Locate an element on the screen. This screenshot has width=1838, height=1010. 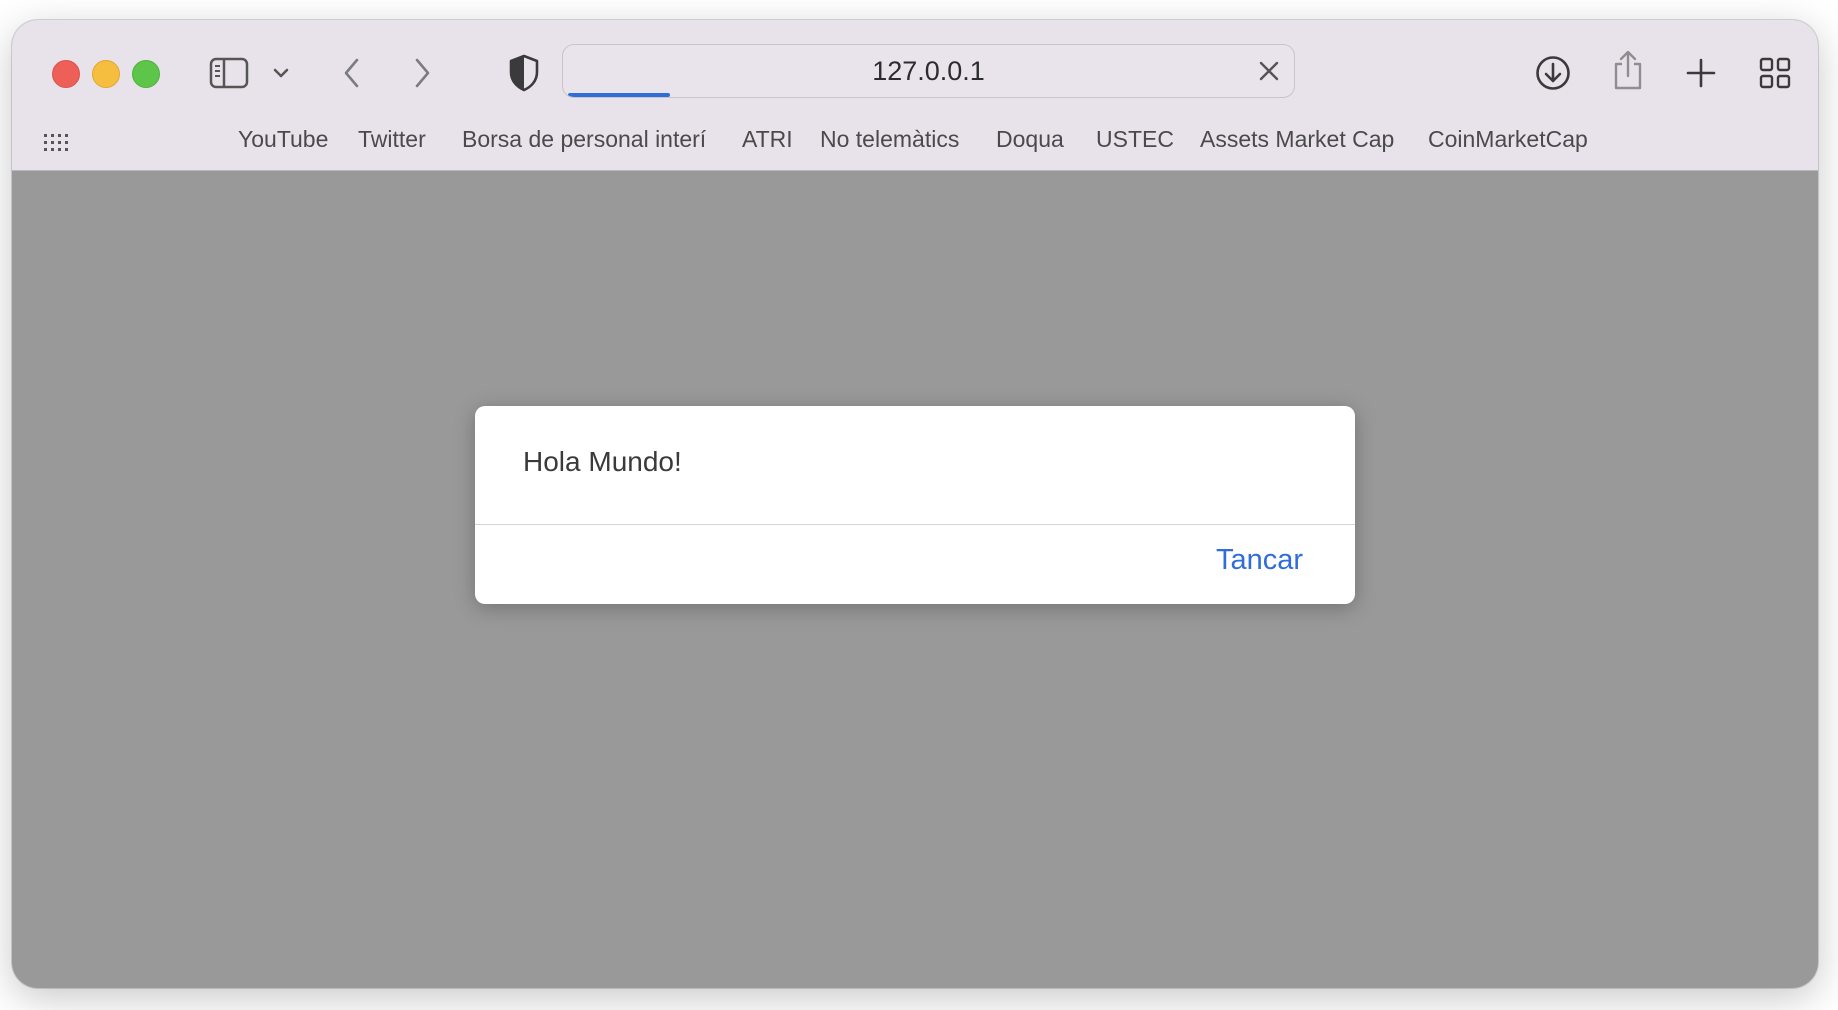
close-icon is located at coordinates (1269, 71).